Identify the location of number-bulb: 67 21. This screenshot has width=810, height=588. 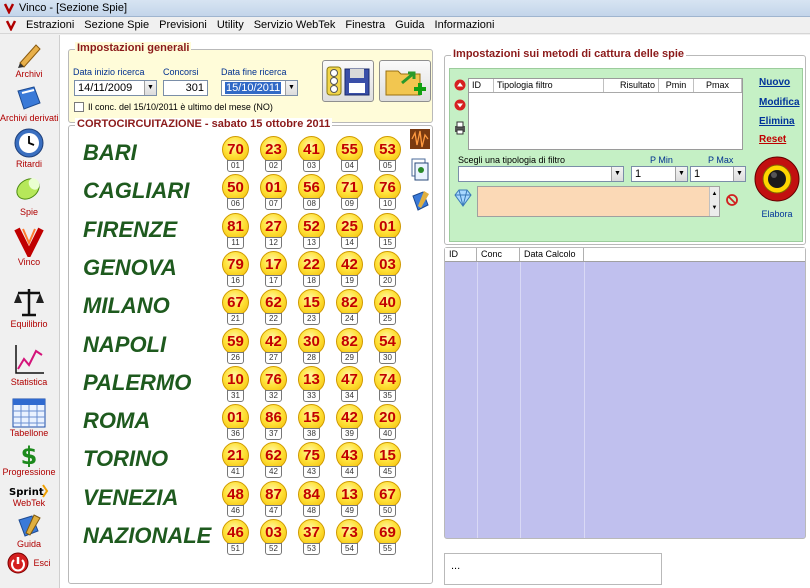
(235, 308).